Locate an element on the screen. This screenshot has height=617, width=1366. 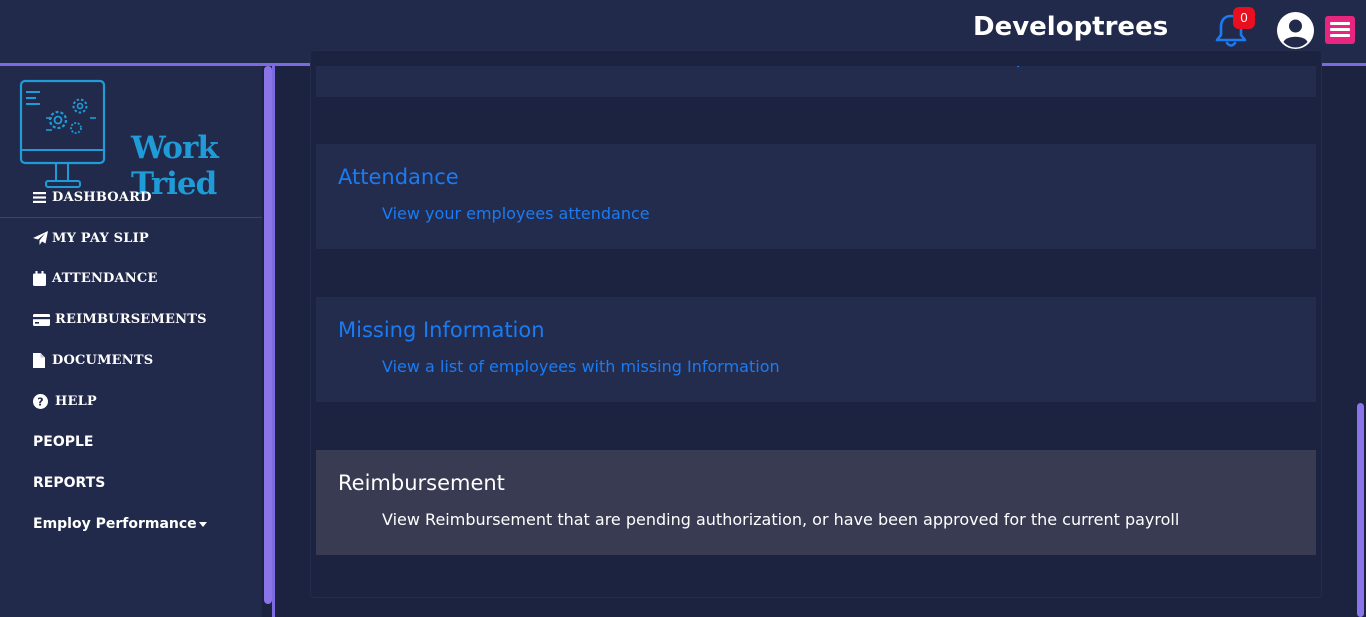
credit-card-icon is located at coordinates (42, 319).